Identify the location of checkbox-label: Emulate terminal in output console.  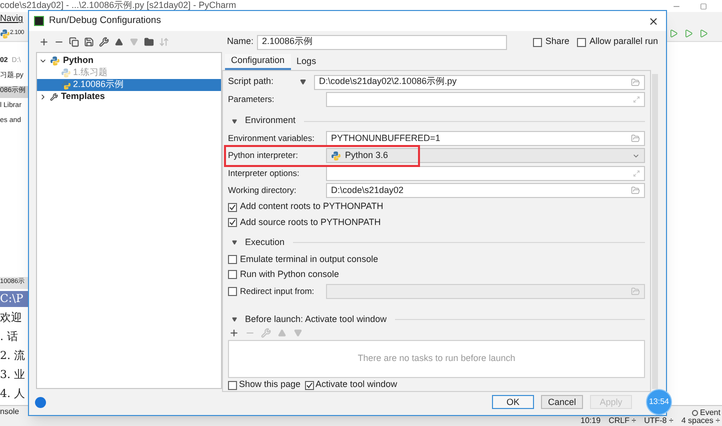
(309, 259).